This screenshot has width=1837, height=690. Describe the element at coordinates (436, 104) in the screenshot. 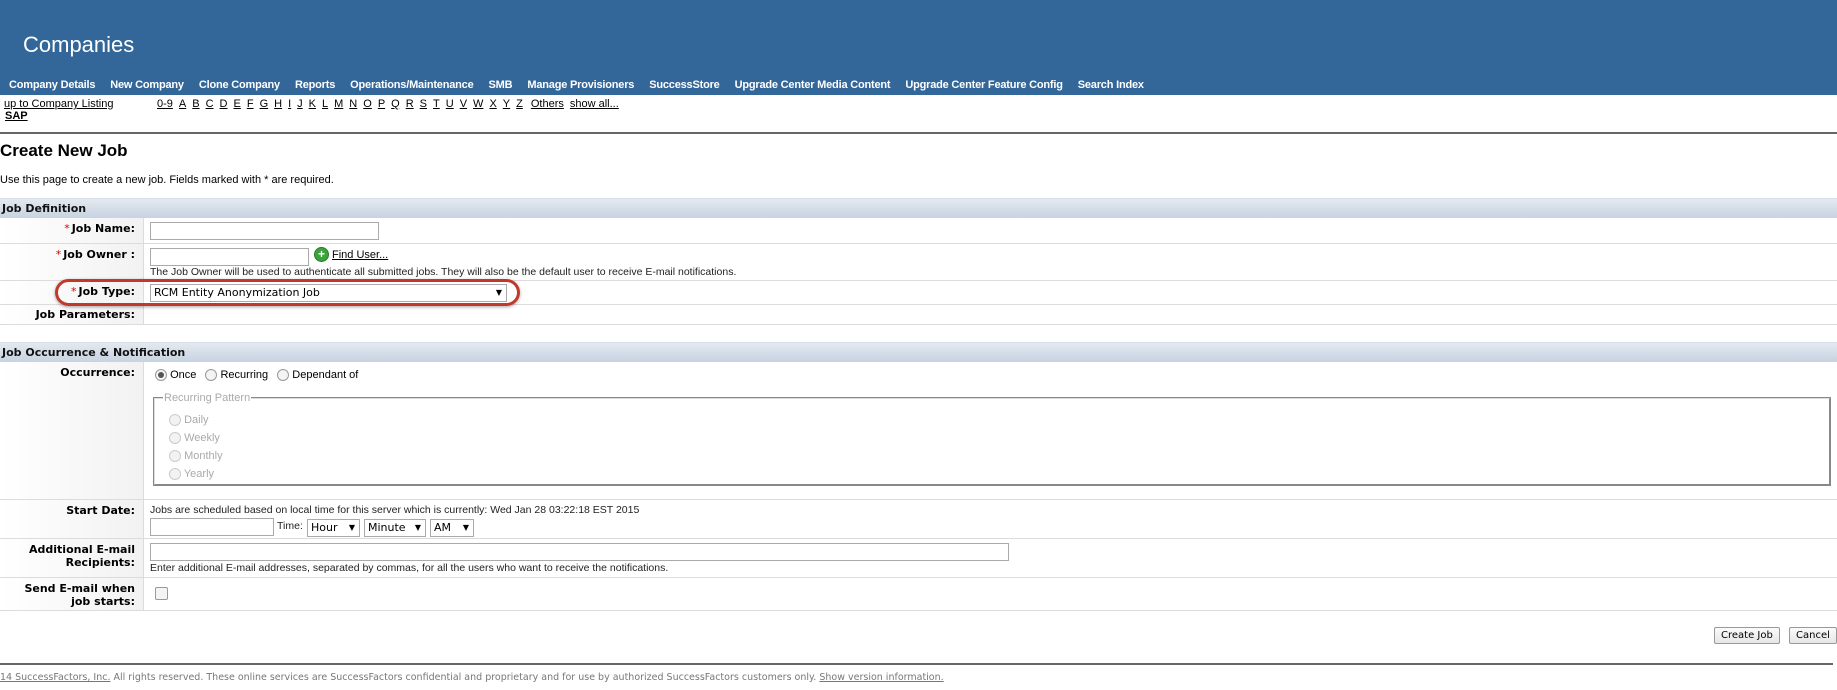

I see `alpha-link-t: T` at that location.